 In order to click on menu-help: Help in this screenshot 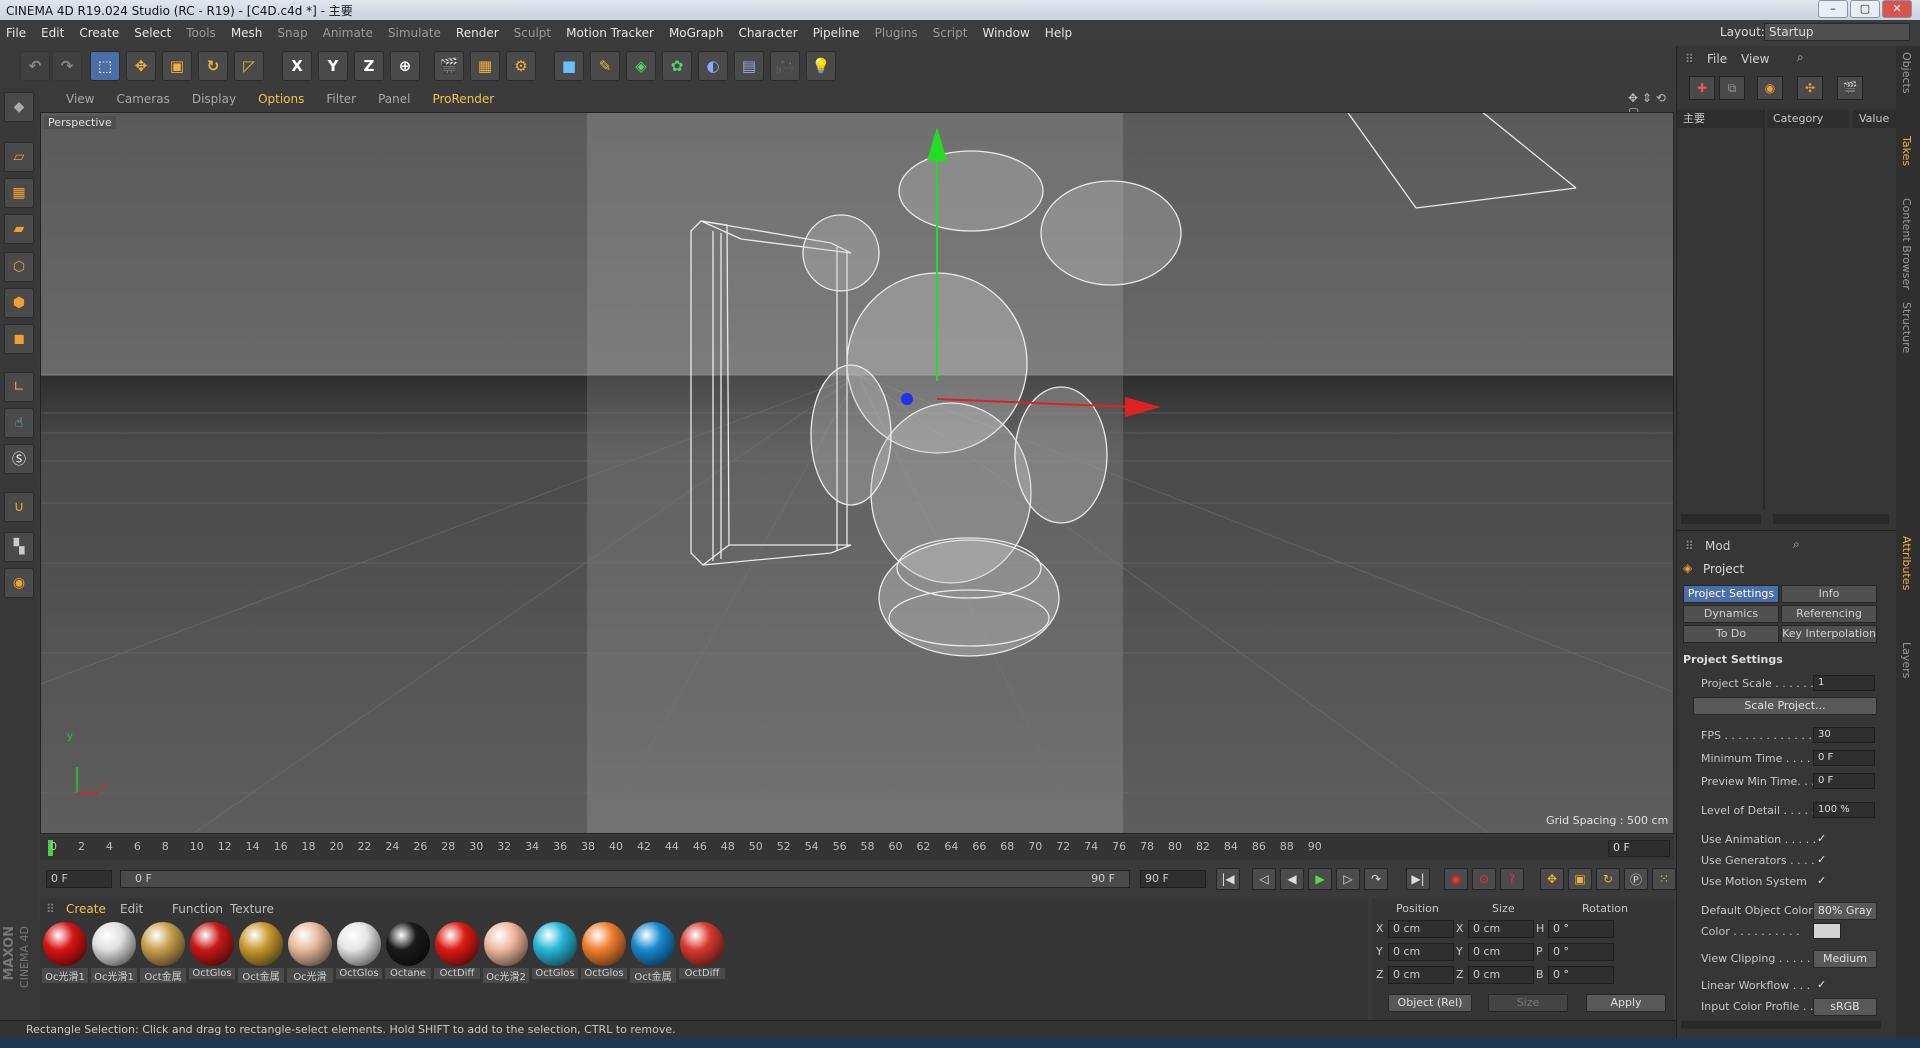, I will do `click(1058, 33)`.